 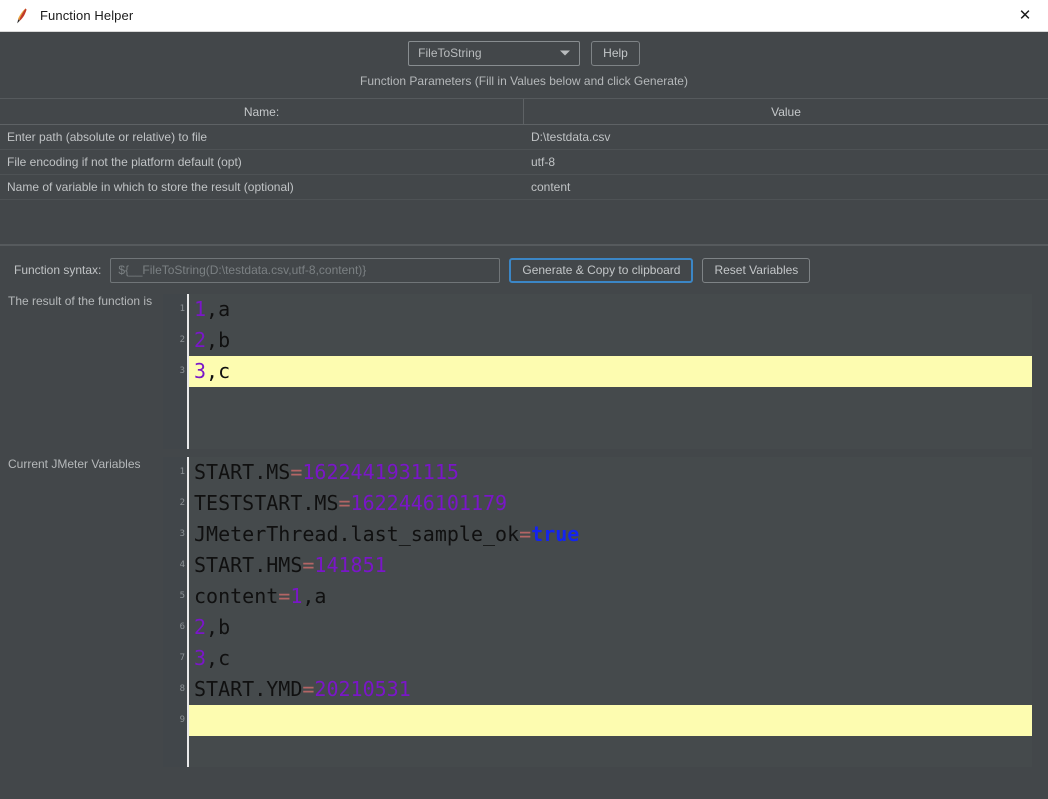 I want to click on title-bar: Function Helper ✕, so click(x=524, y=16).